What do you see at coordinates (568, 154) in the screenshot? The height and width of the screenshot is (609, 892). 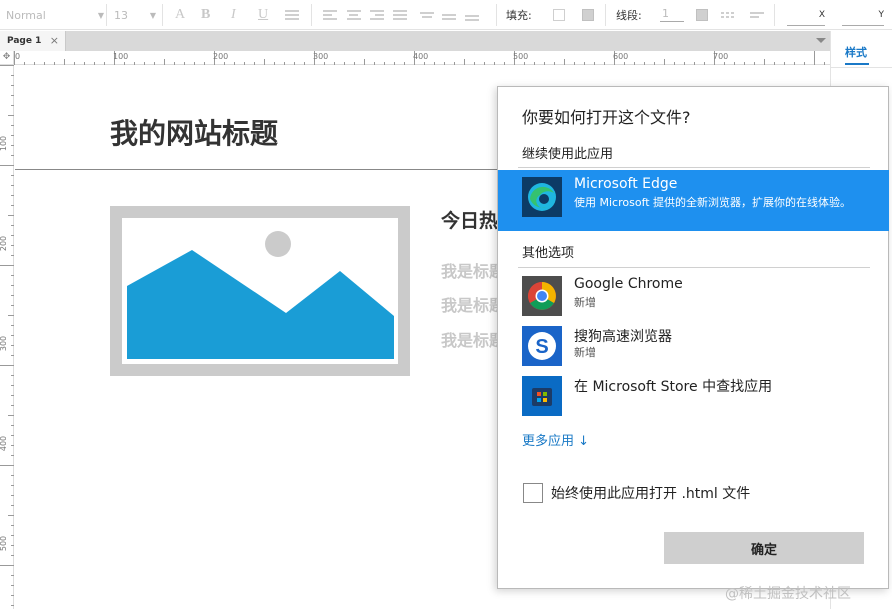 I see `continue-section-label: 继续使用此应用` at bounding box center [568, 154].